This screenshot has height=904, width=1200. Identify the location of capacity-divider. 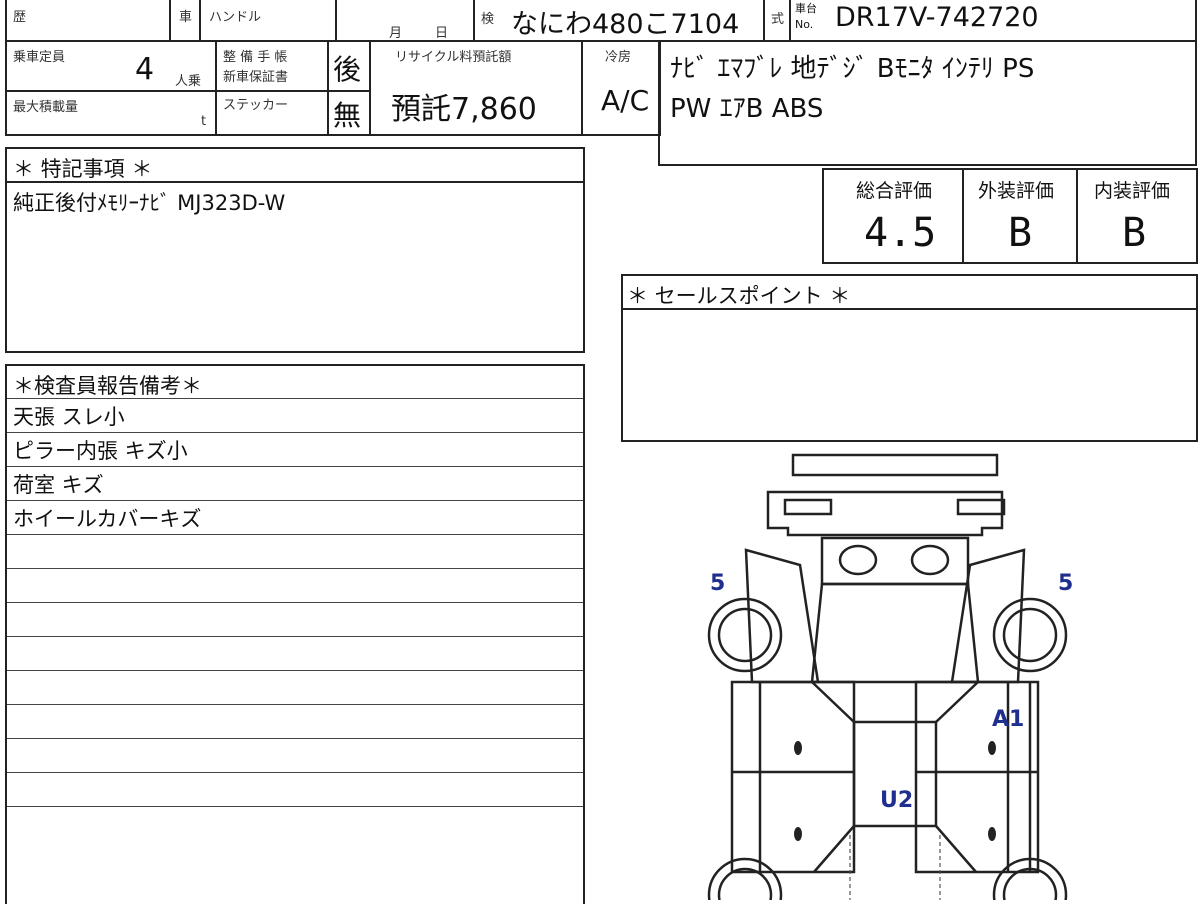
(111, 91).